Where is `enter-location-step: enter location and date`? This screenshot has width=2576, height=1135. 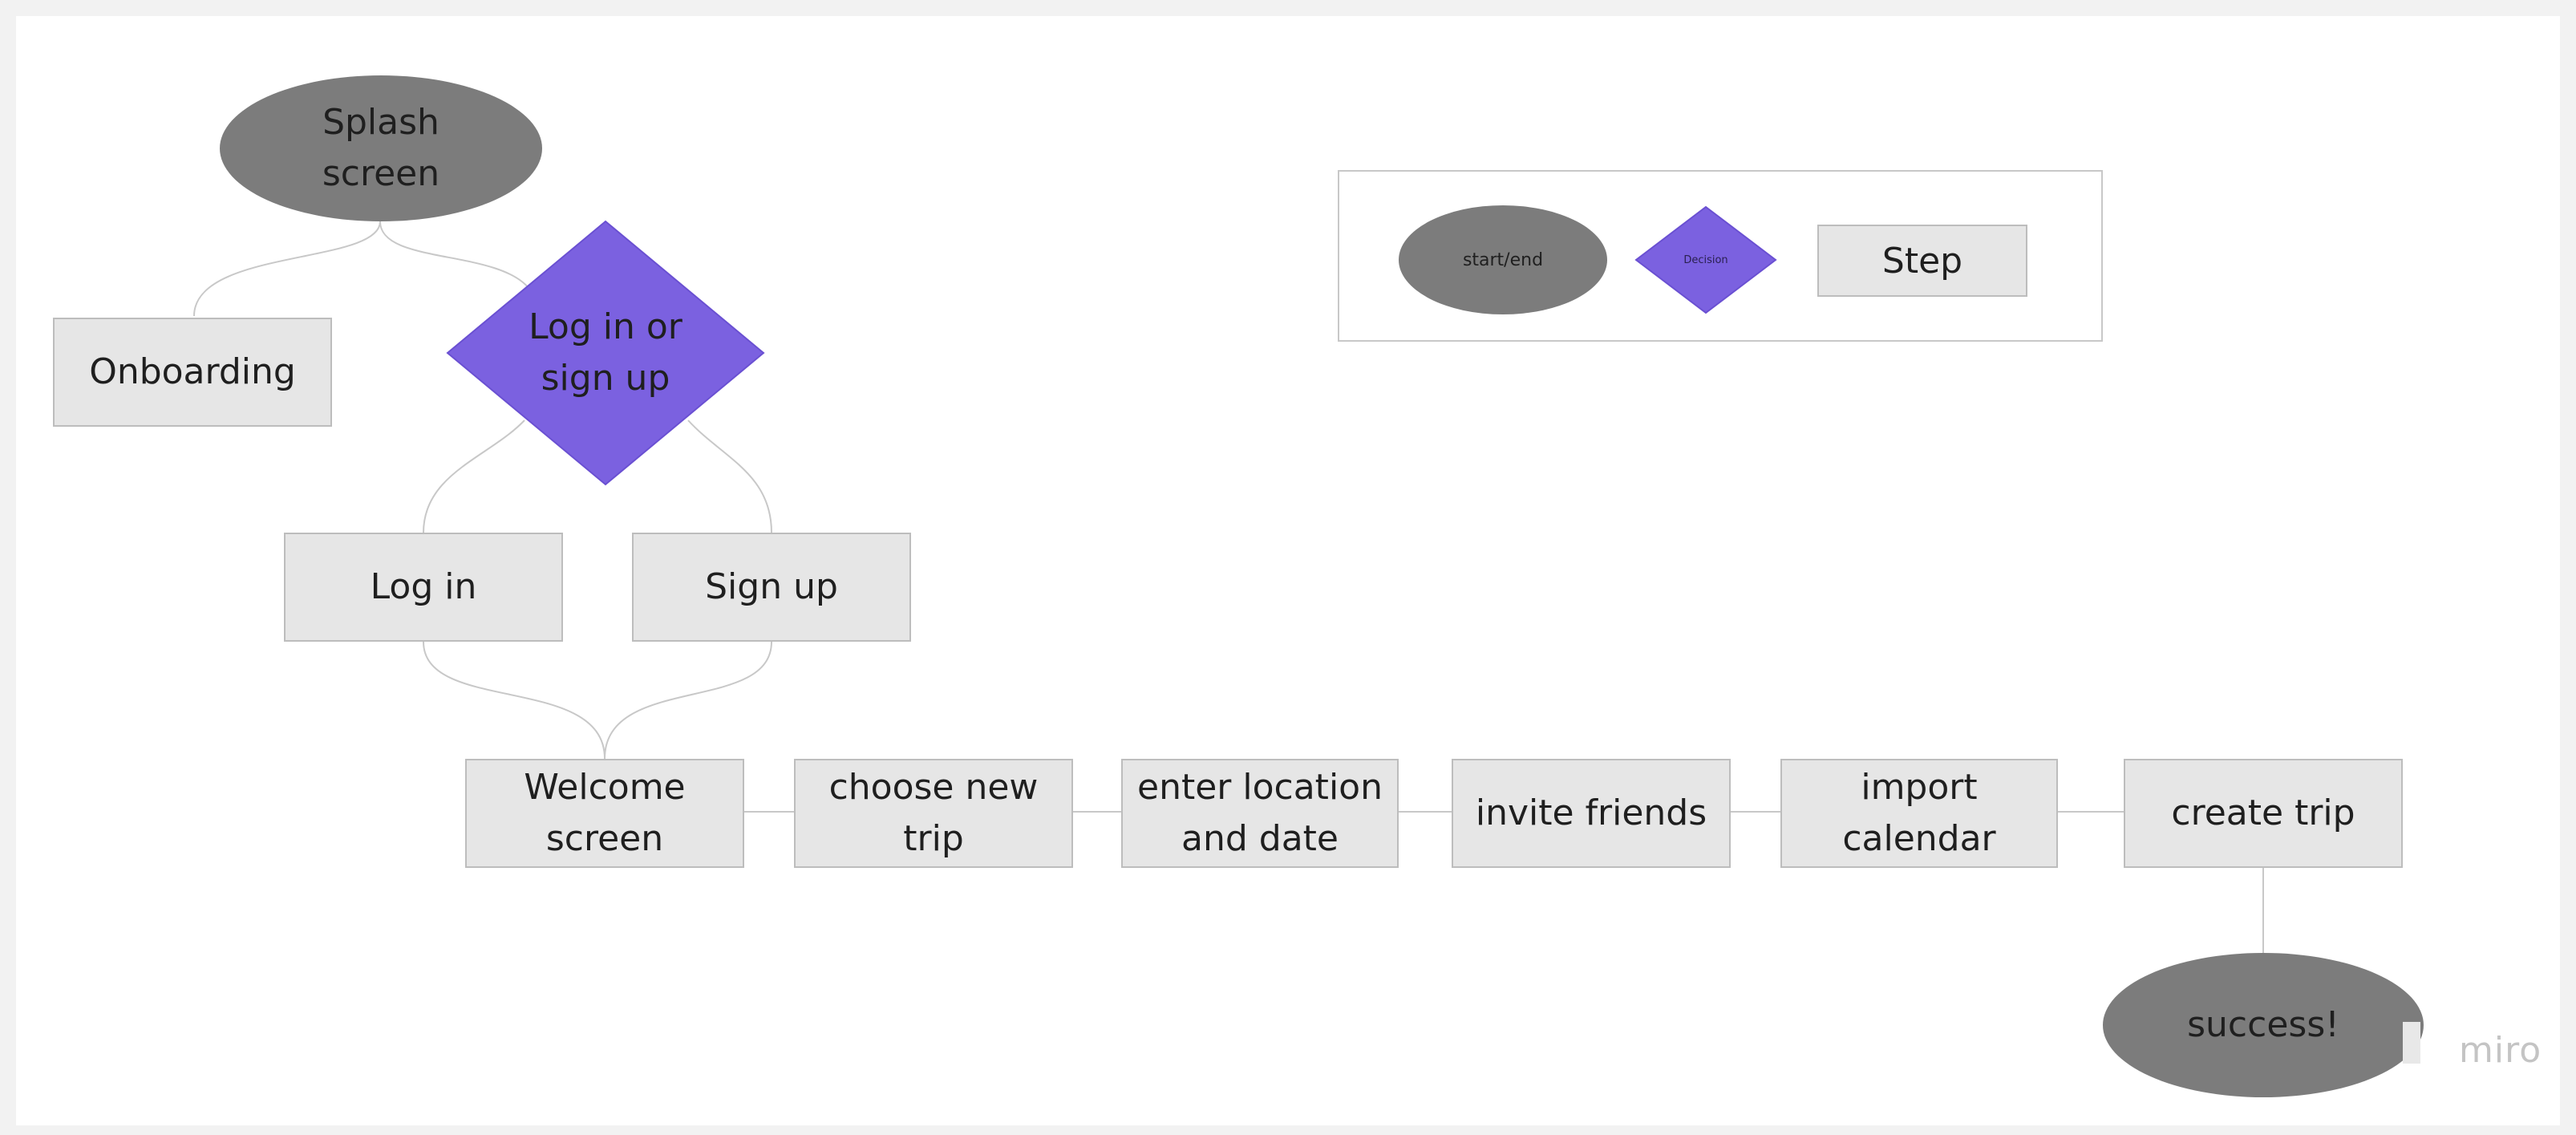
enter-location-step: enter location and date is located at coordinates (1260, 813).